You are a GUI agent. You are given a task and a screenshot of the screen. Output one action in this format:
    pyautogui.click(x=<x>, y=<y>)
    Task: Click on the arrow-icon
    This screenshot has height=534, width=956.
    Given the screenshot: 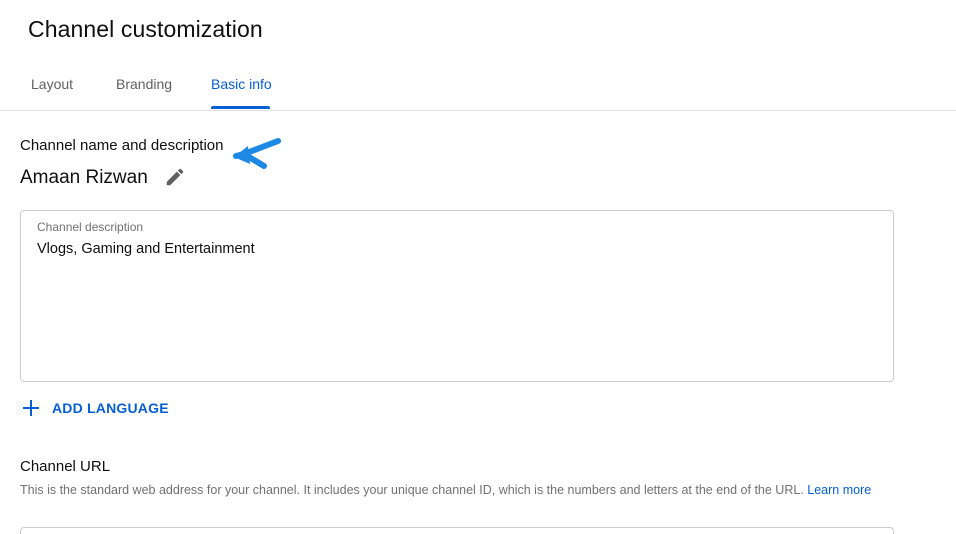 What is the action you would take?
    pyautogui.click(x=257, y=153)
    